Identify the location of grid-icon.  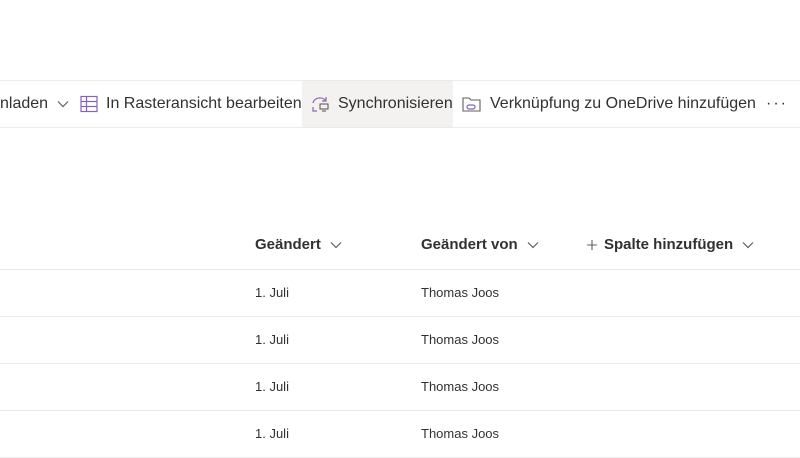
(89, 104).